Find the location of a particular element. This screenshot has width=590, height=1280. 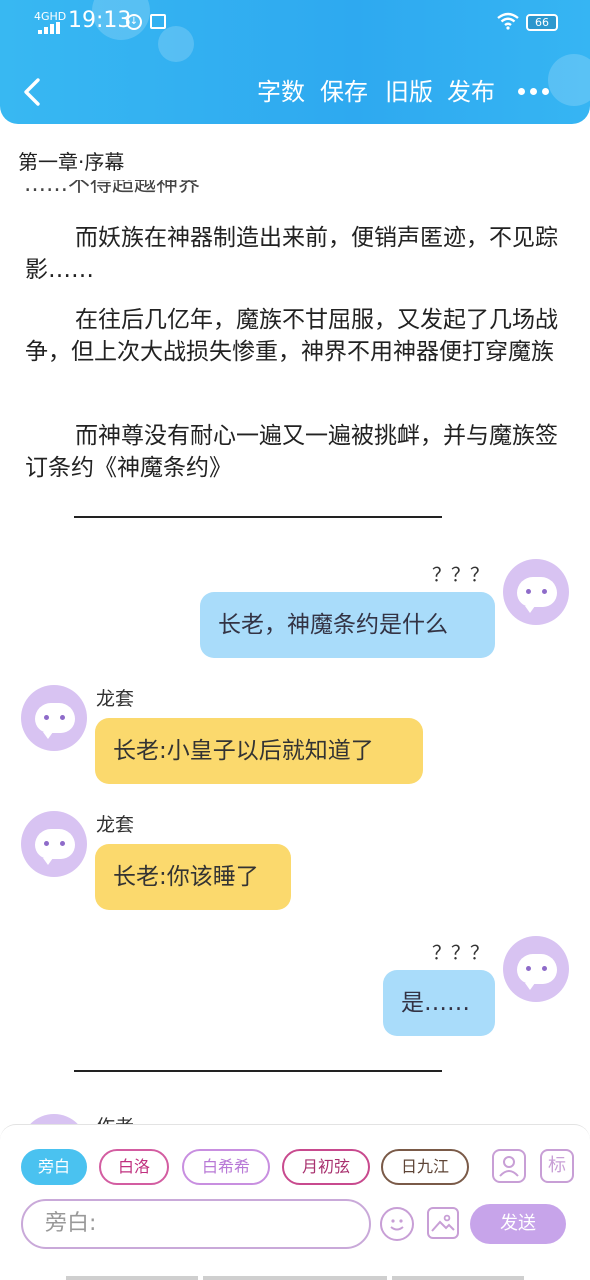

role-chip: 日九江 is located at coordinates (425, 1167).